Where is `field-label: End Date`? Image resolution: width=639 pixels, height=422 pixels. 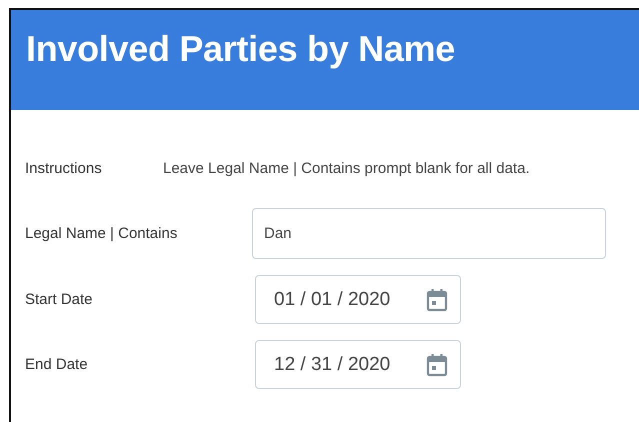
field-label: End Date is located at coordinates (57, 364).